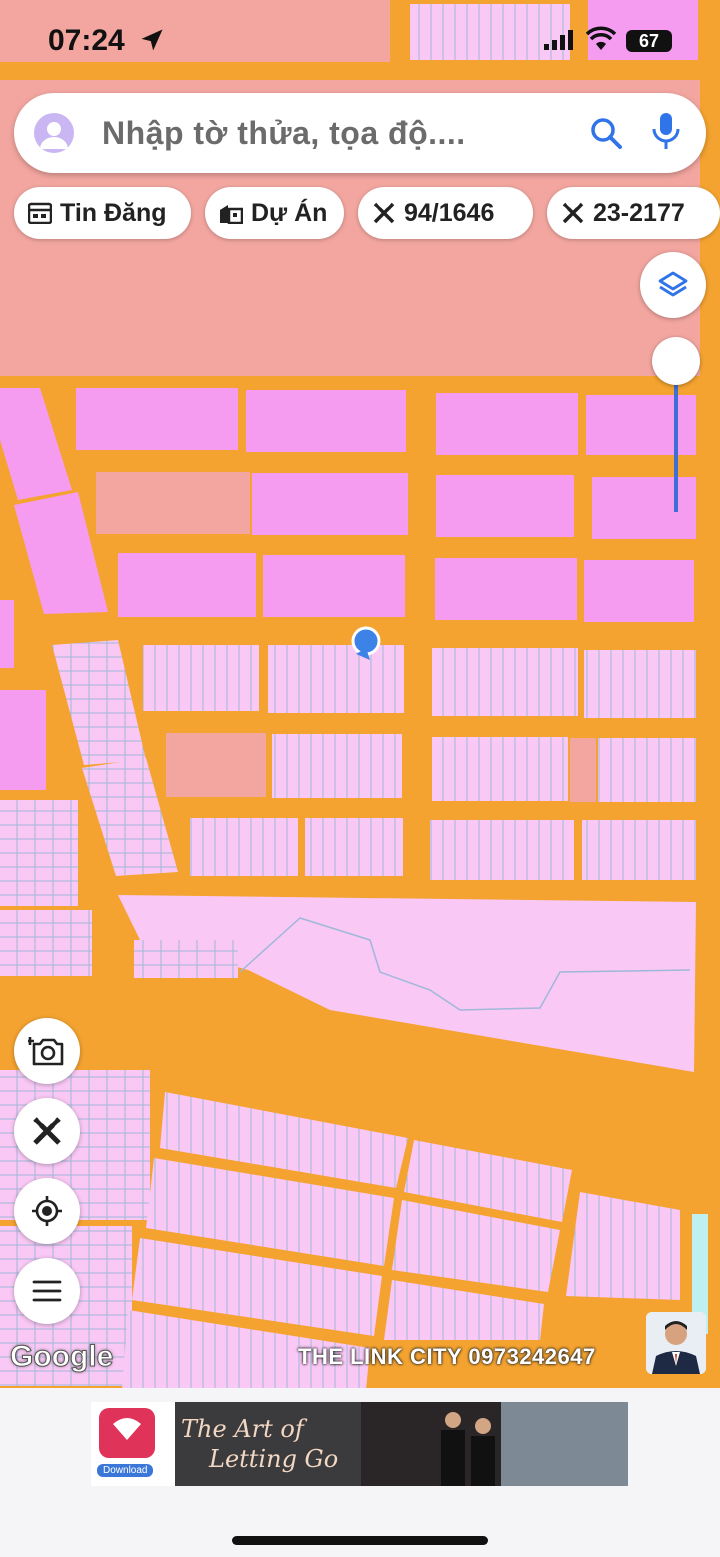 This screenshot has height=1557, width=720. Describe the element at coordinates (360, 40) in the screenshot. I see `status-bar: 07:24 67` at that location.